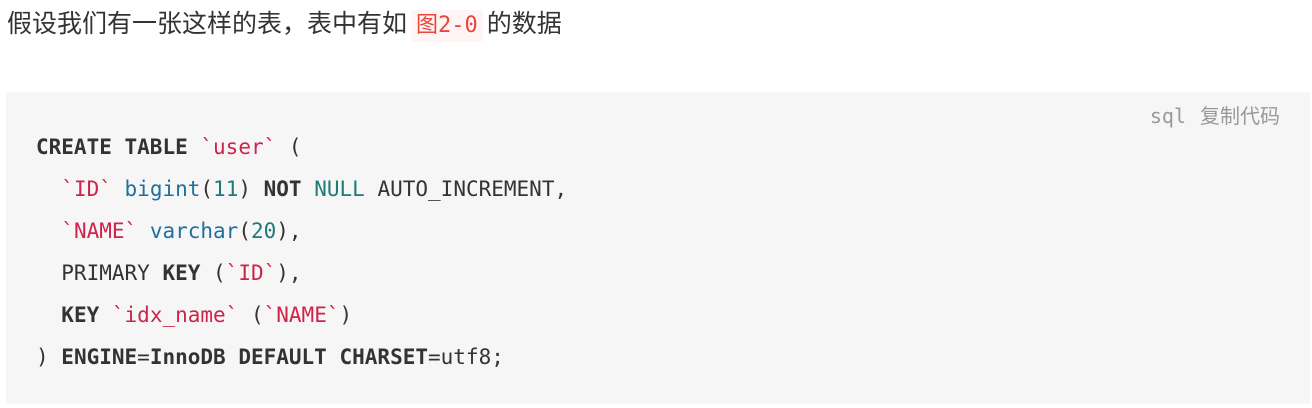 Image resolution: width=1312 pixels, height=408 pixels. I want to click on code-line: `ID` bigint(11) NOT NULL AUTO_INCREMENT,, so click(301, 189).